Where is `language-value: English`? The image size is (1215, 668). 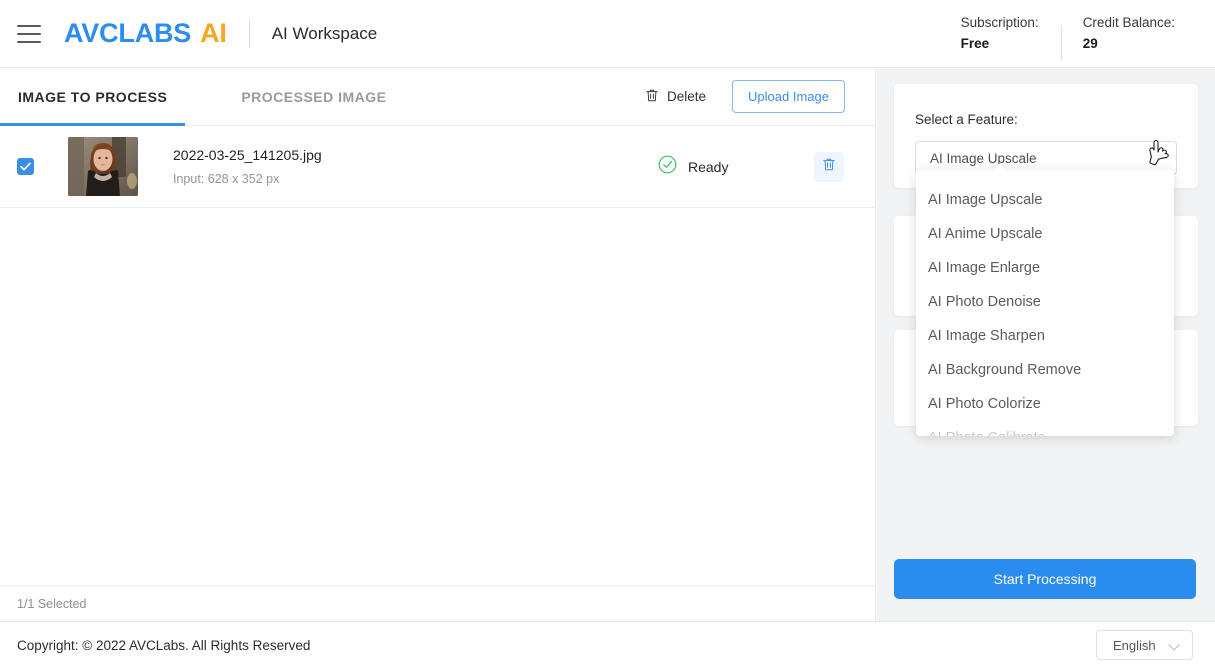 language-value: English is located at coordinates (1134, 645).